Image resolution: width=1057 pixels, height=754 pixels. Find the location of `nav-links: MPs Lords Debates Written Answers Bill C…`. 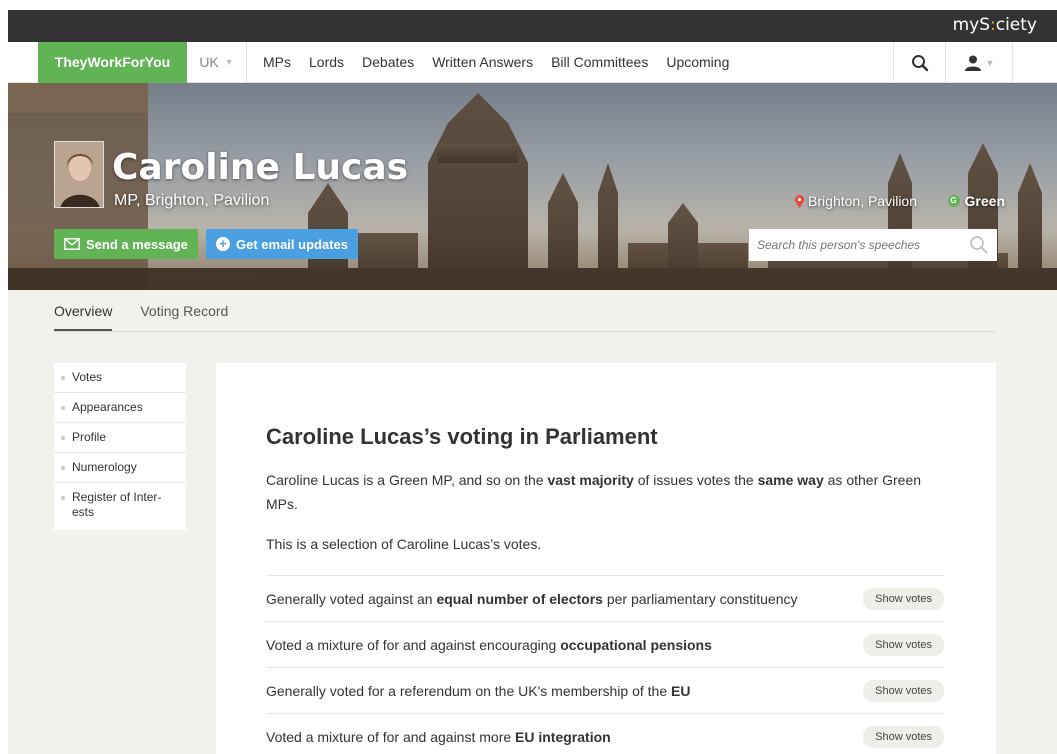

nav-links: MPs Lords Debates Written Answers Bill C… is located at coordinates (496, 62).